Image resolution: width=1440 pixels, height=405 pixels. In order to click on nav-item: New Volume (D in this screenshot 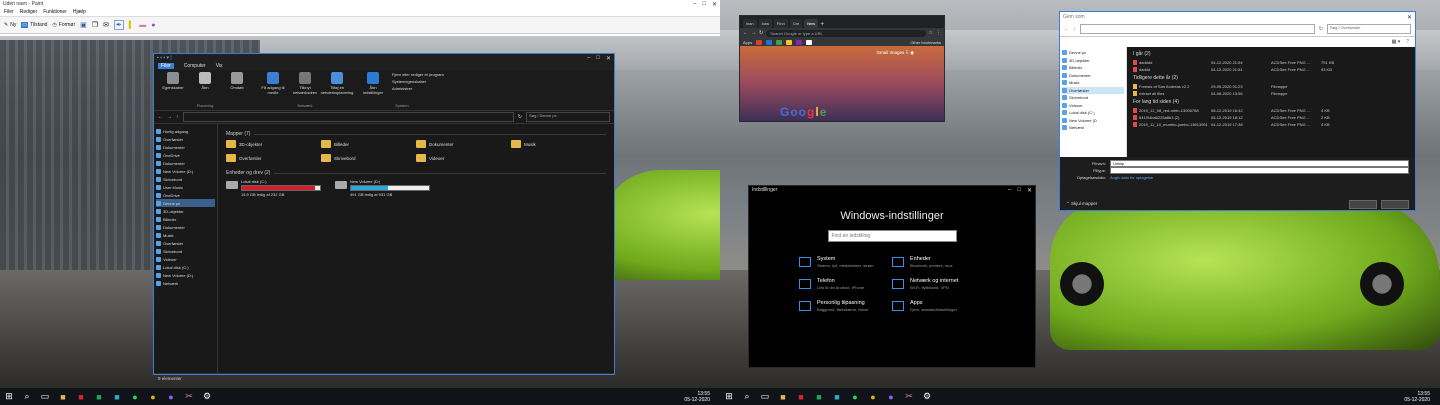, I will do `click(1093, 121)`.